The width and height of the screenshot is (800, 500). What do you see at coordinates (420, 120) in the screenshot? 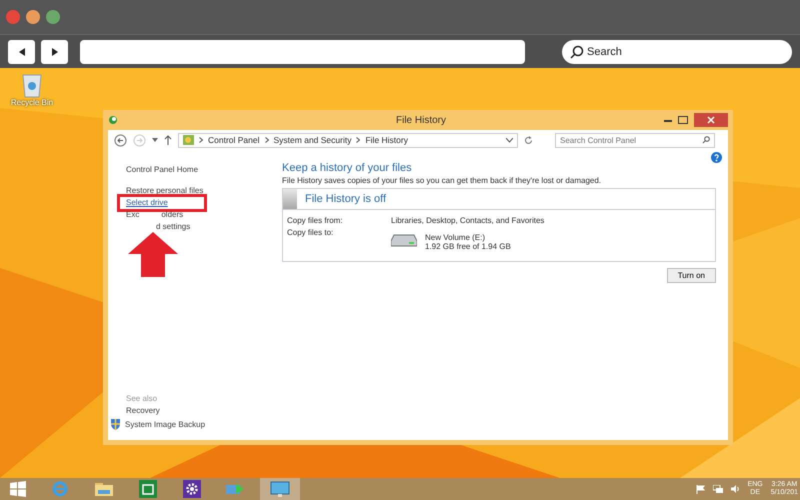
I see `window-title: File History` at bounding box center [420, 120].